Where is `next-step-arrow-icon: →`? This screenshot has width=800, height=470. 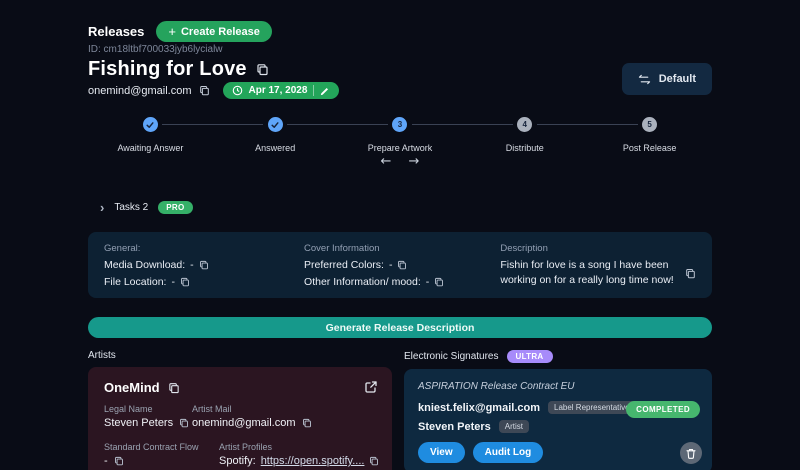
next-step-arrow-icon: → is located at coordinates (414, 161).